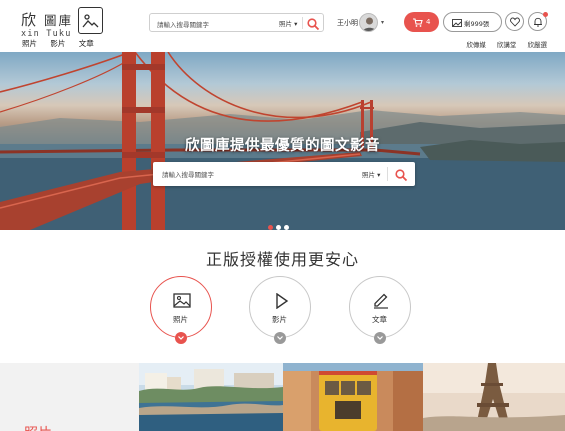 This screenshot has height=431, width=565. I want to click on favorite-button, so click(514, 21).